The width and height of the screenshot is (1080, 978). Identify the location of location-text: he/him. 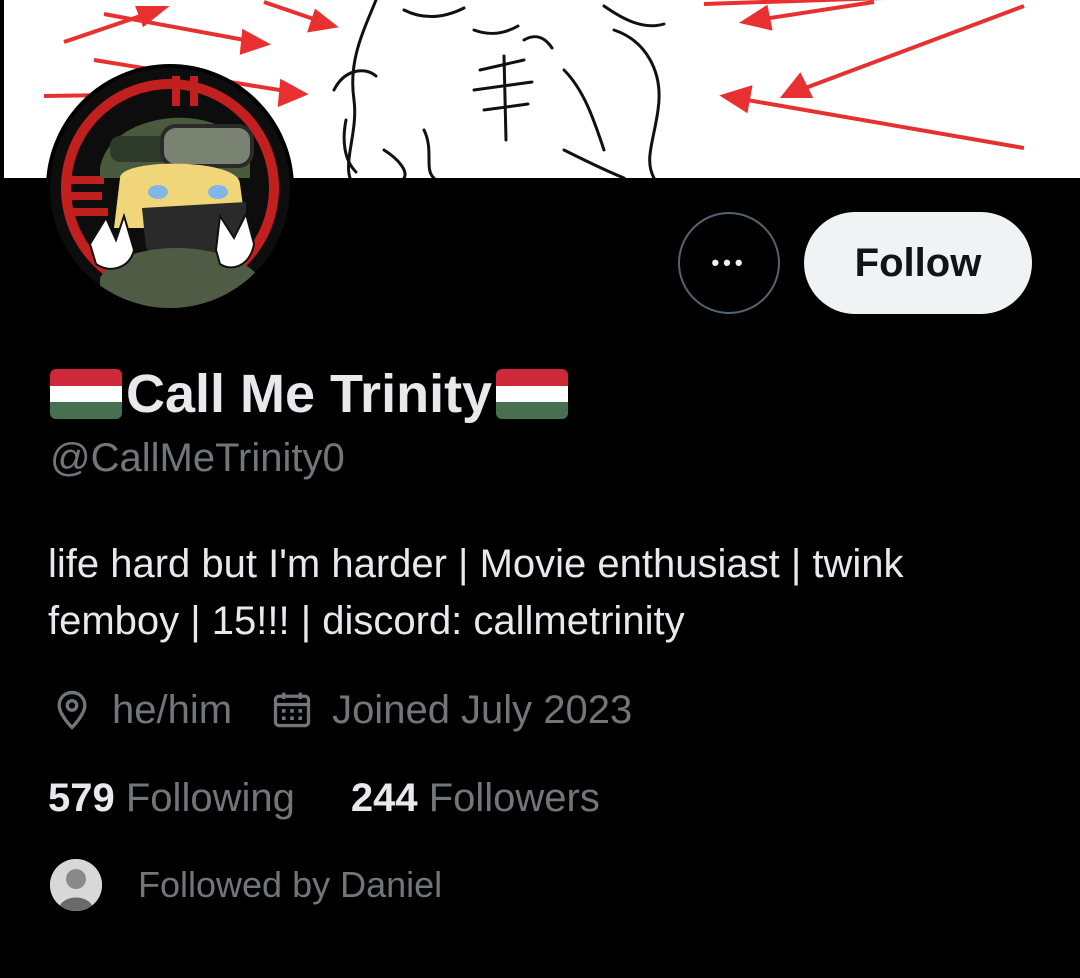
(172, 709).